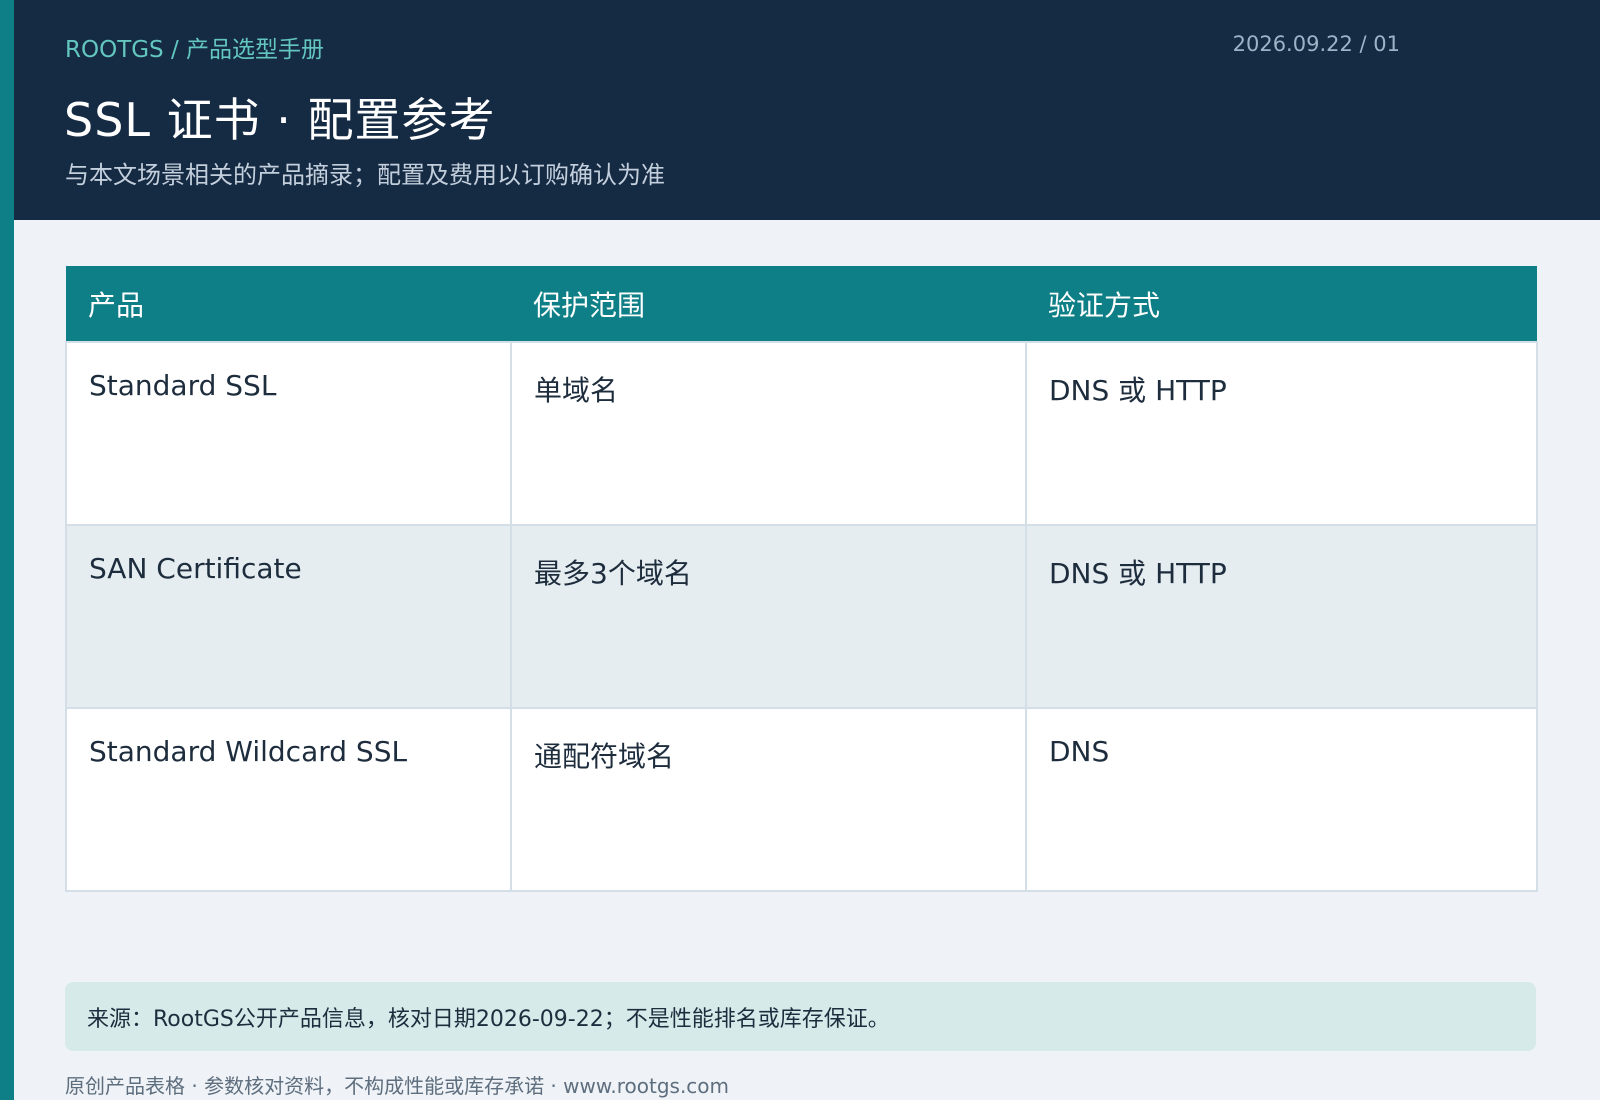  What do you see at coordinates (768, 799) in the screenshot?
I see `cell-coverage: 通配符域名` at bounding box center [768, 799].